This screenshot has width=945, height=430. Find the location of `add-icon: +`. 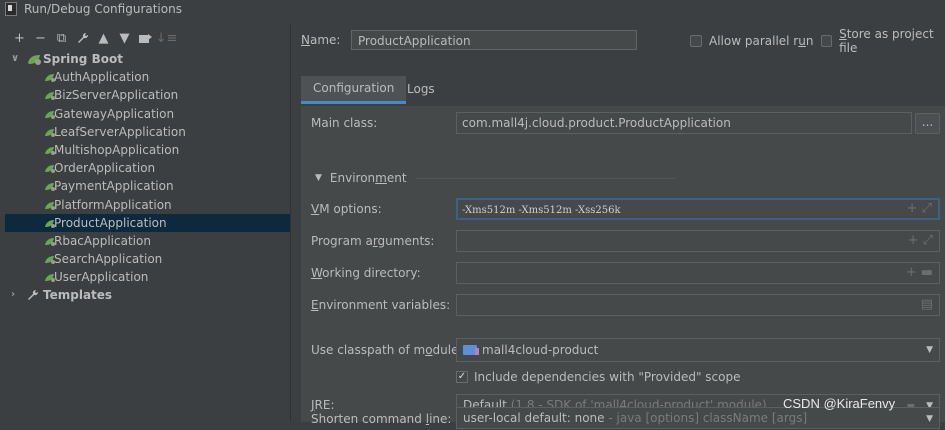

add-icon: + is located at coordinates (19, 38).